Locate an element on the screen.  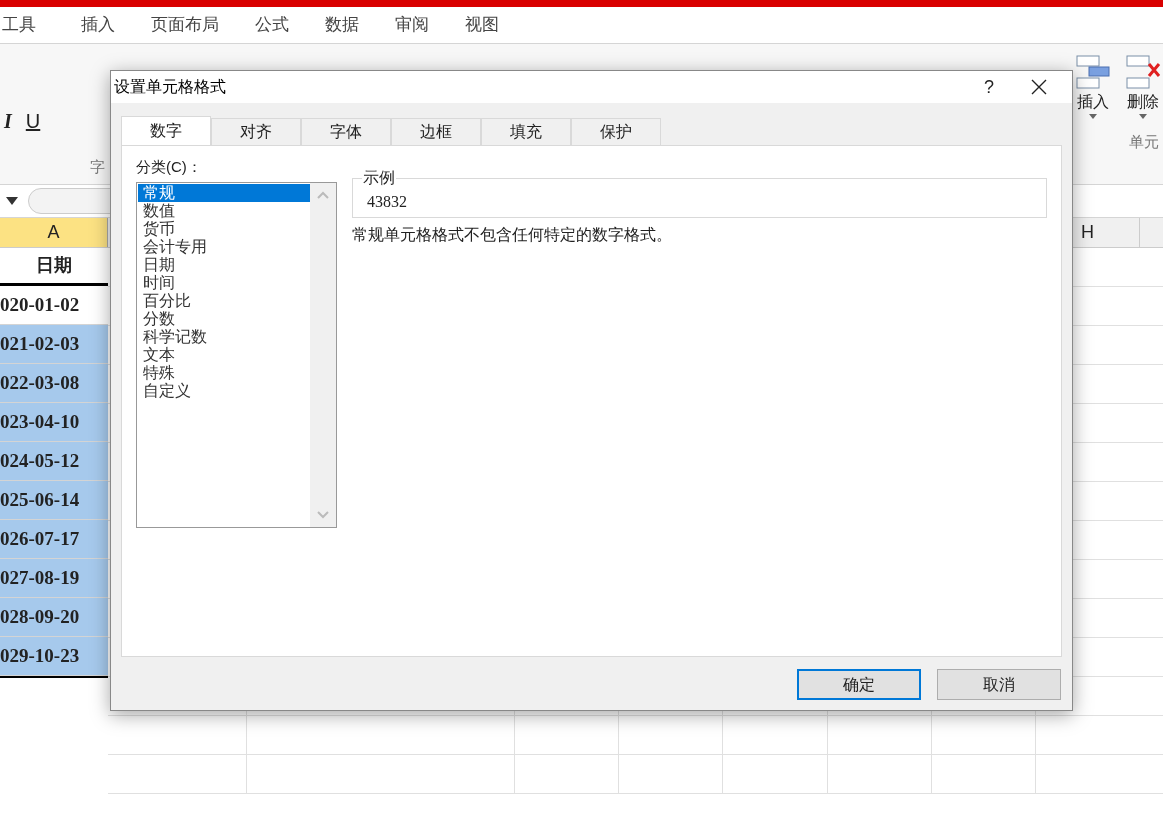
menu-tab: 页面布局 is located at coordinates (185, 25).